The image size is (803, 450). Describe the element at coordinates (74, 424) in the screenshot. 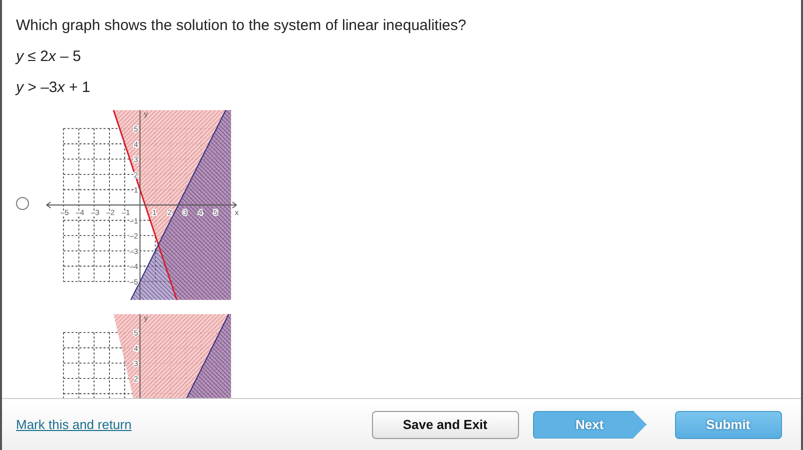

I see `mark-and-return-link: Mark this and return` at that location.